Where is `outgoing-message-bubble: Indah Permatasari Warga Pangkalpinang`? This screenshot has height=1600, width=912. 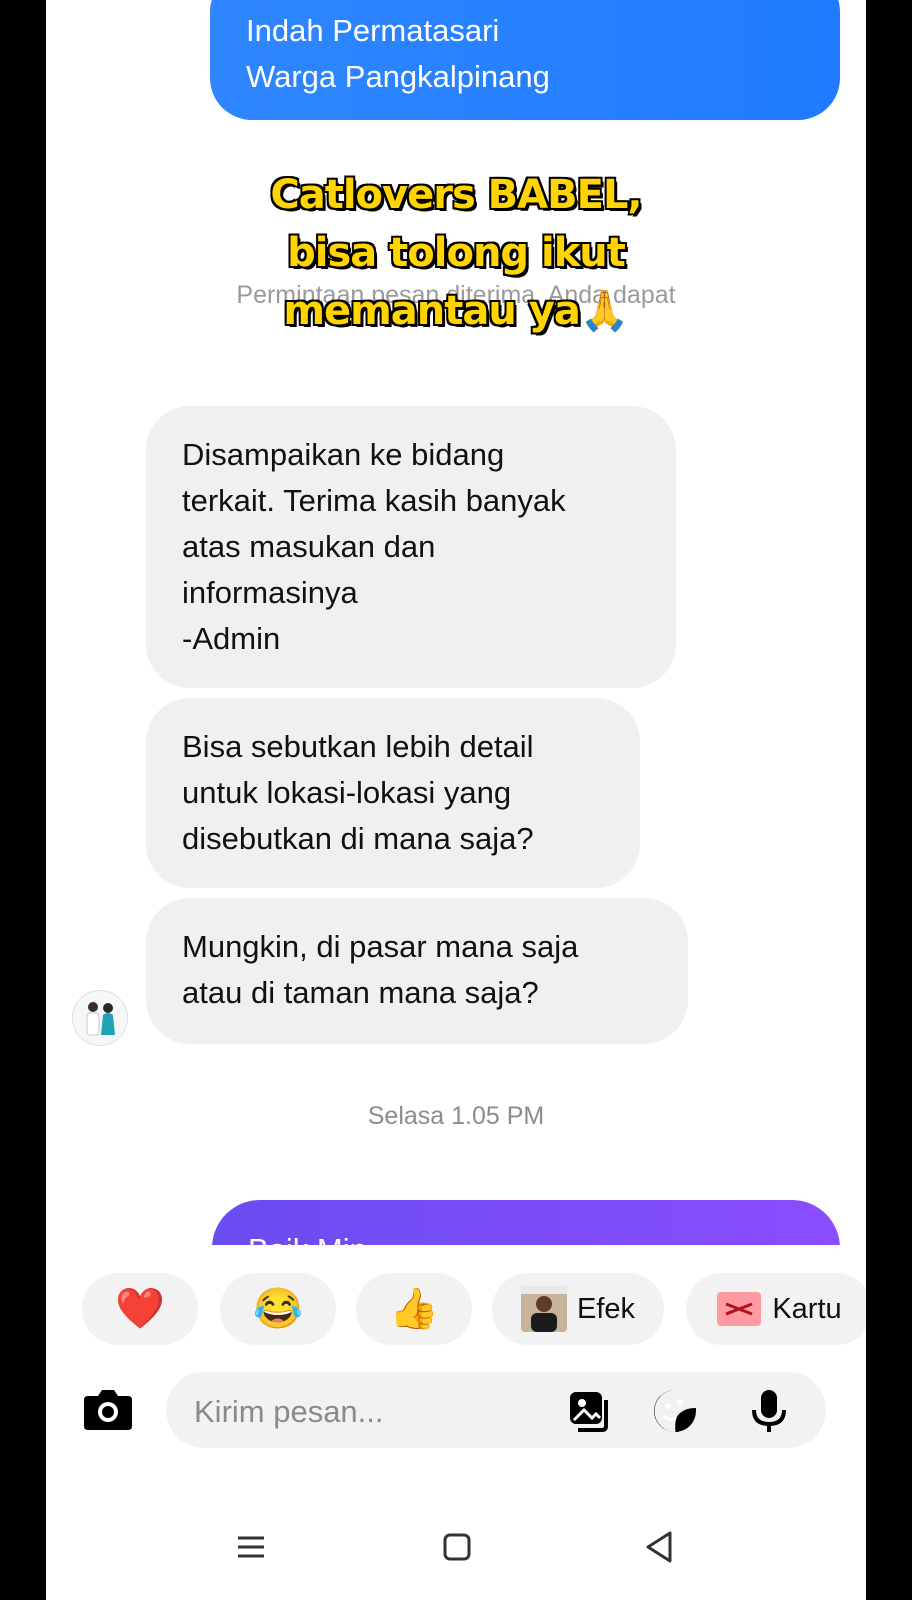 outgoing-message-bubble: Indah Permatasari Warga Pangkalpinang is located at coordinates (525, 60).